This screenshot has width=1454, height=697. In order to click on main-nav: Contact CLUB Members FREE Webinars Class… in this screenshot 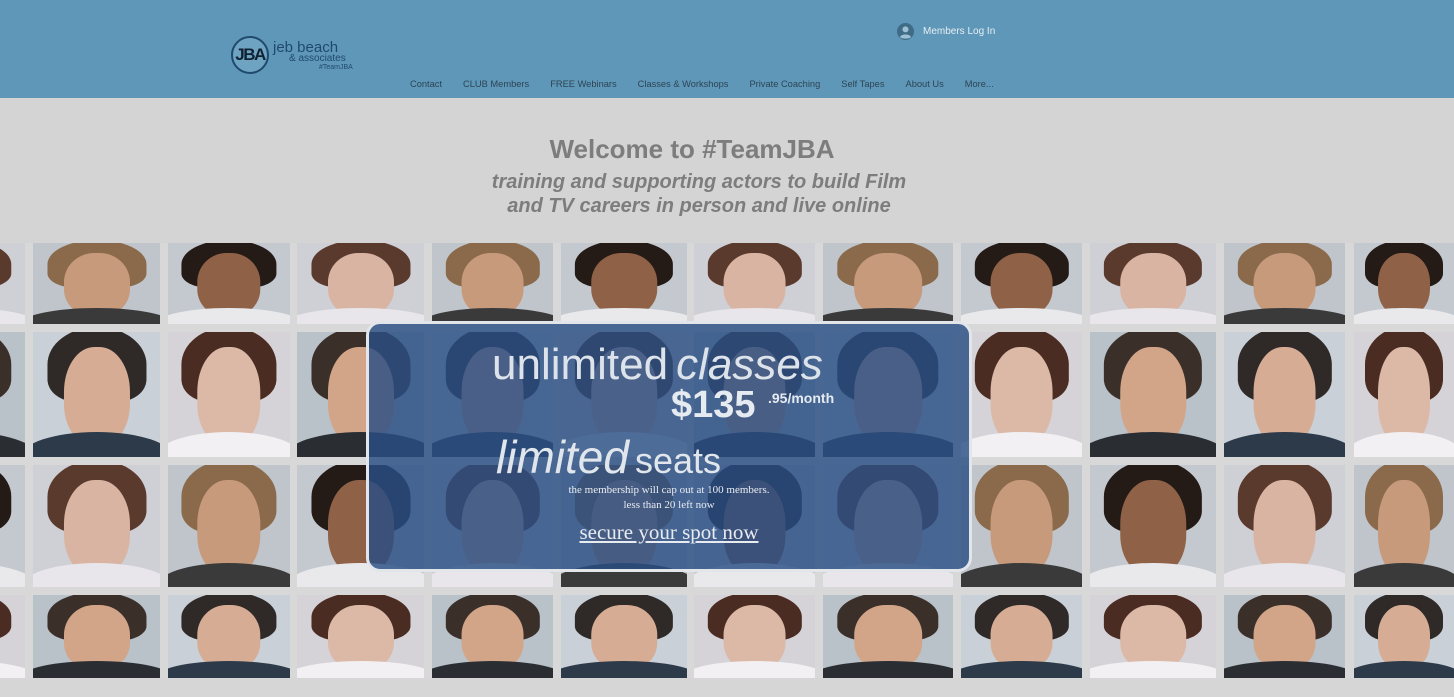, I will do `click(702, 84)`.